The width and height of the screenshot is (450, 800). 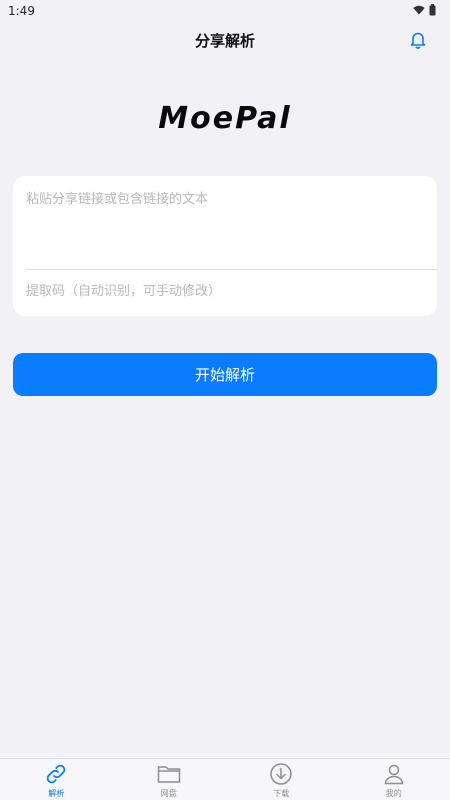 I want to click on bottom-tab-bar: 解析 网盘 下载 我的, so click(x=225, y=779).